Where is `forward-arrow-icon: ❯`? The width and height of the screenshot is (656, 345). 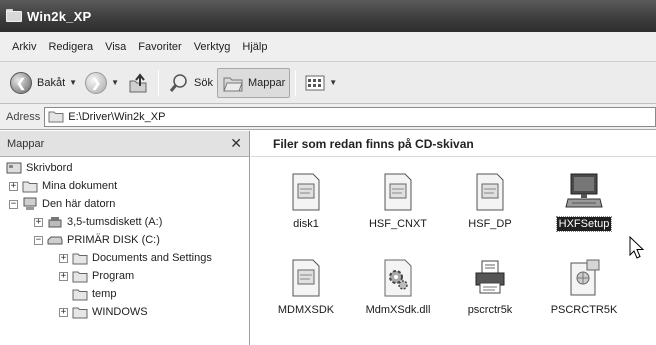 forward-arrow-icon: ❯ is located at coordinates (96, 82).